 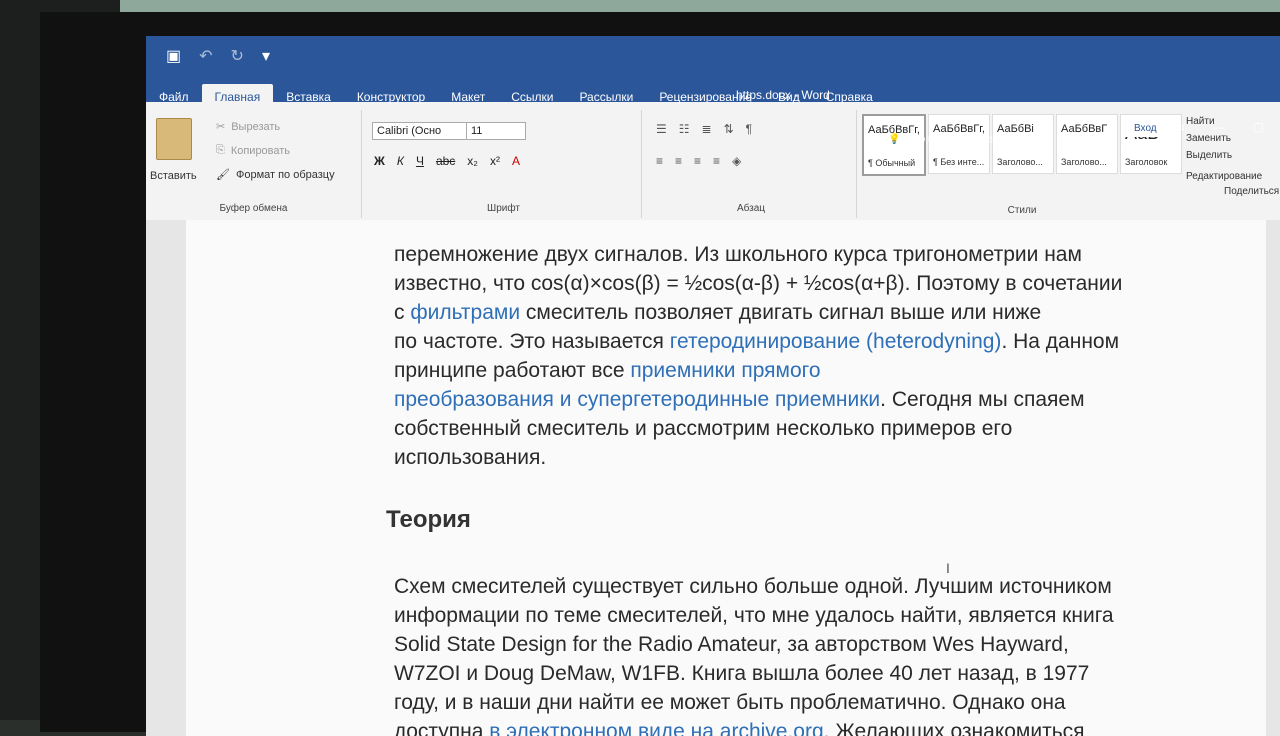 What do you see at coordinates (728, 399) in the screenshot?
I see `hyperlink: супергетеродинные приемники` at bounding box center [728, 399].